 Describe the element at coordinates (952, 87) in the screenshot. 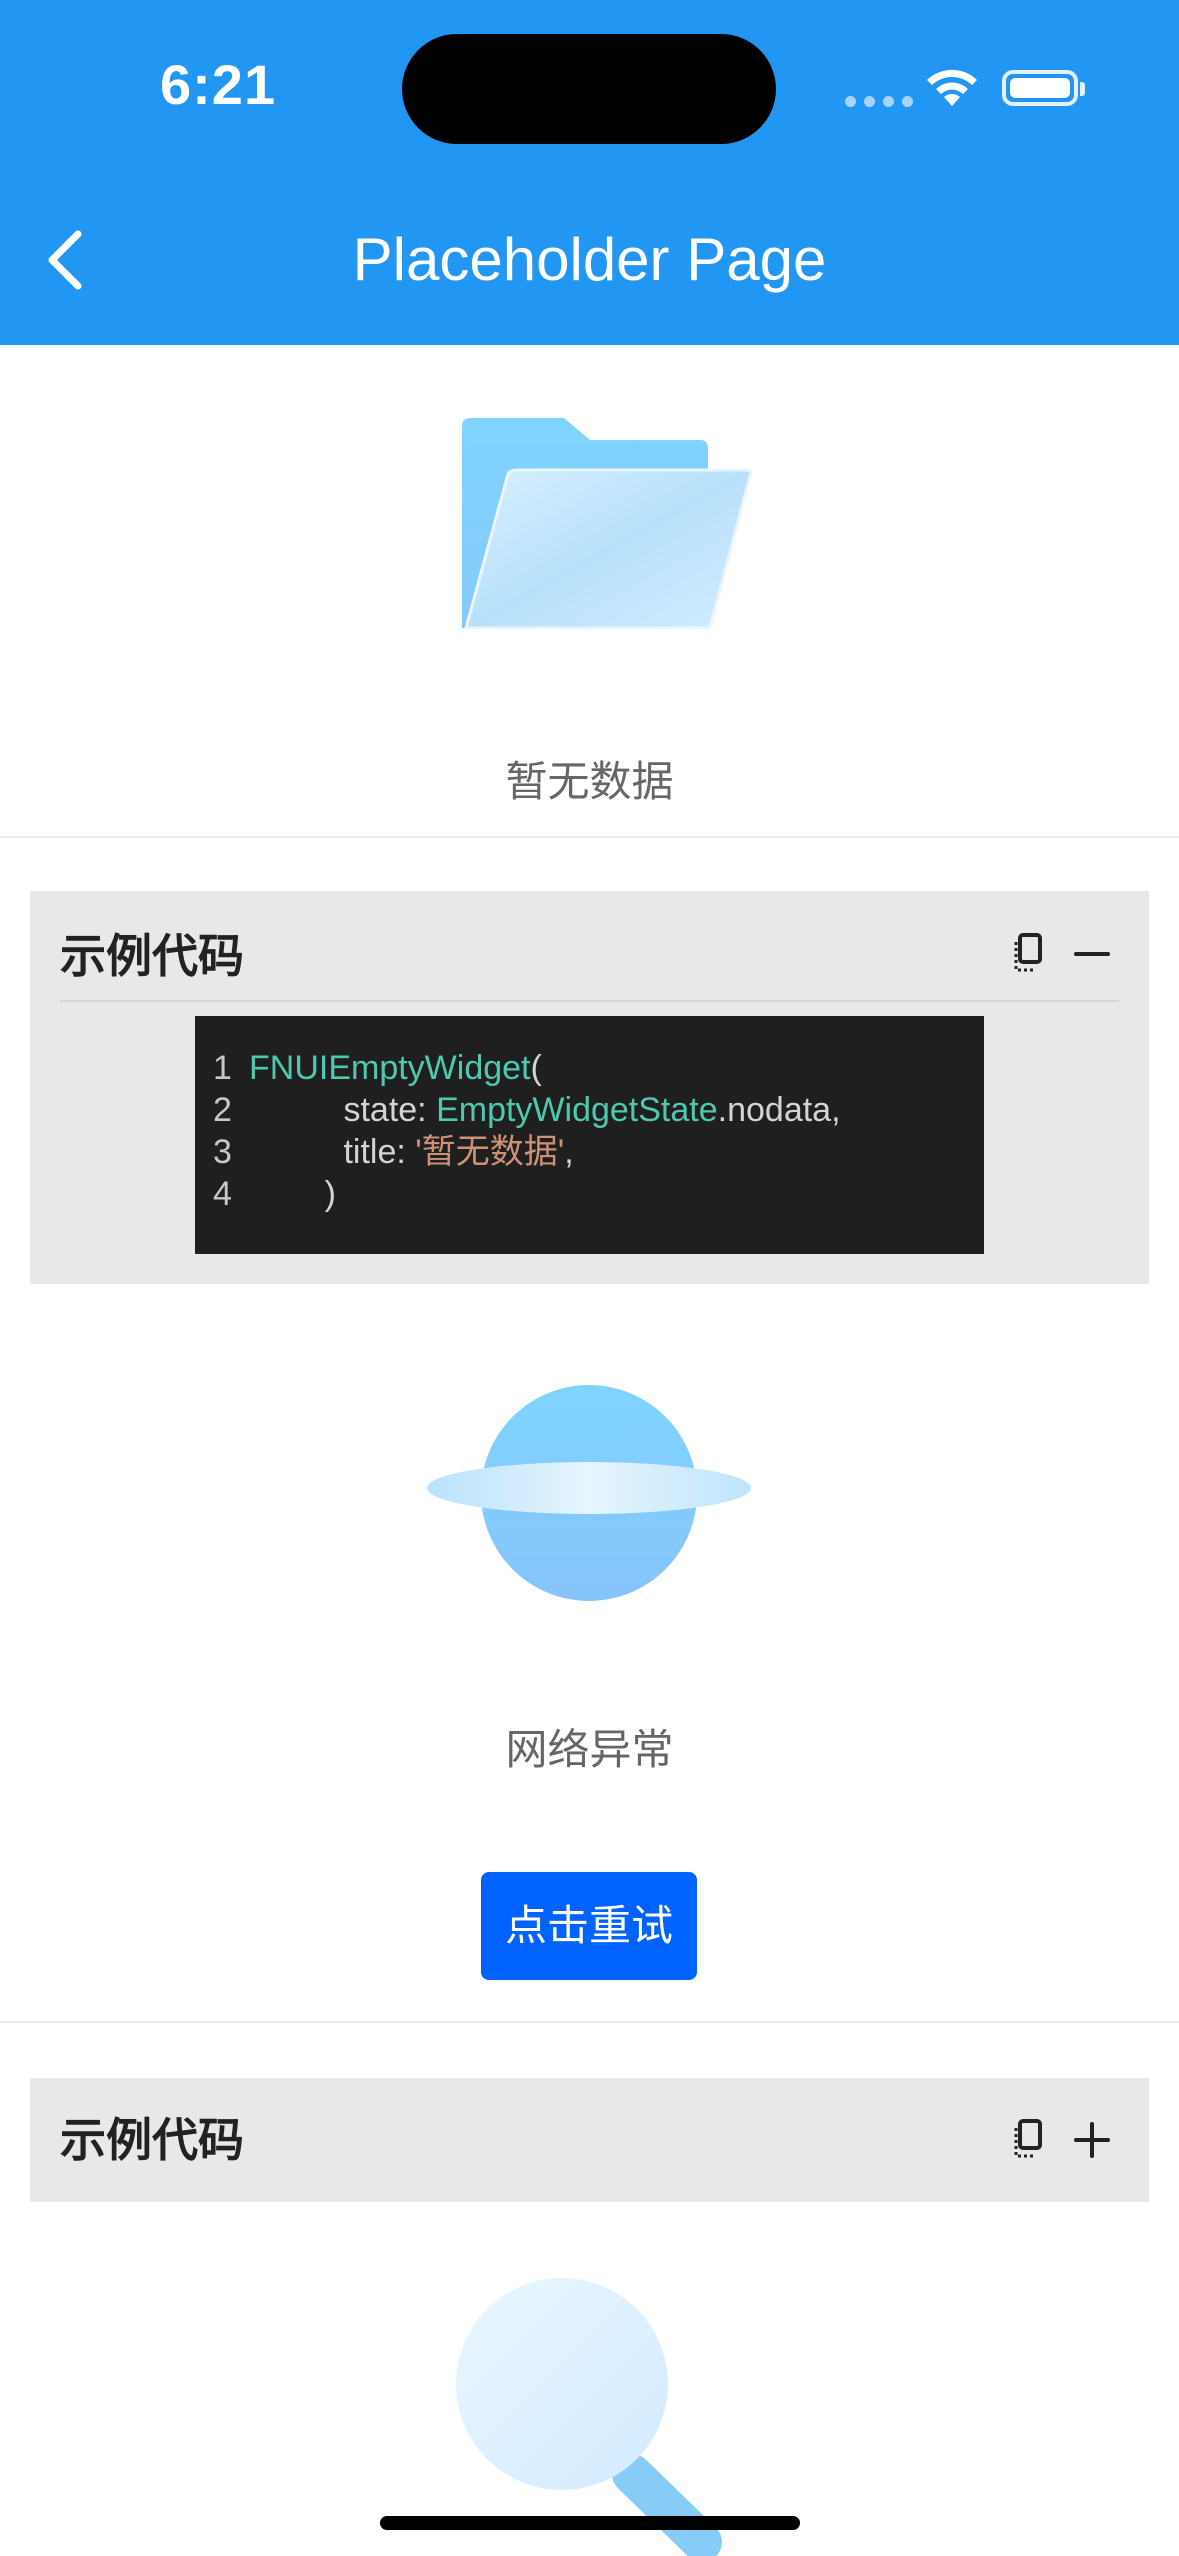

I see `wifi-icon` at that location.